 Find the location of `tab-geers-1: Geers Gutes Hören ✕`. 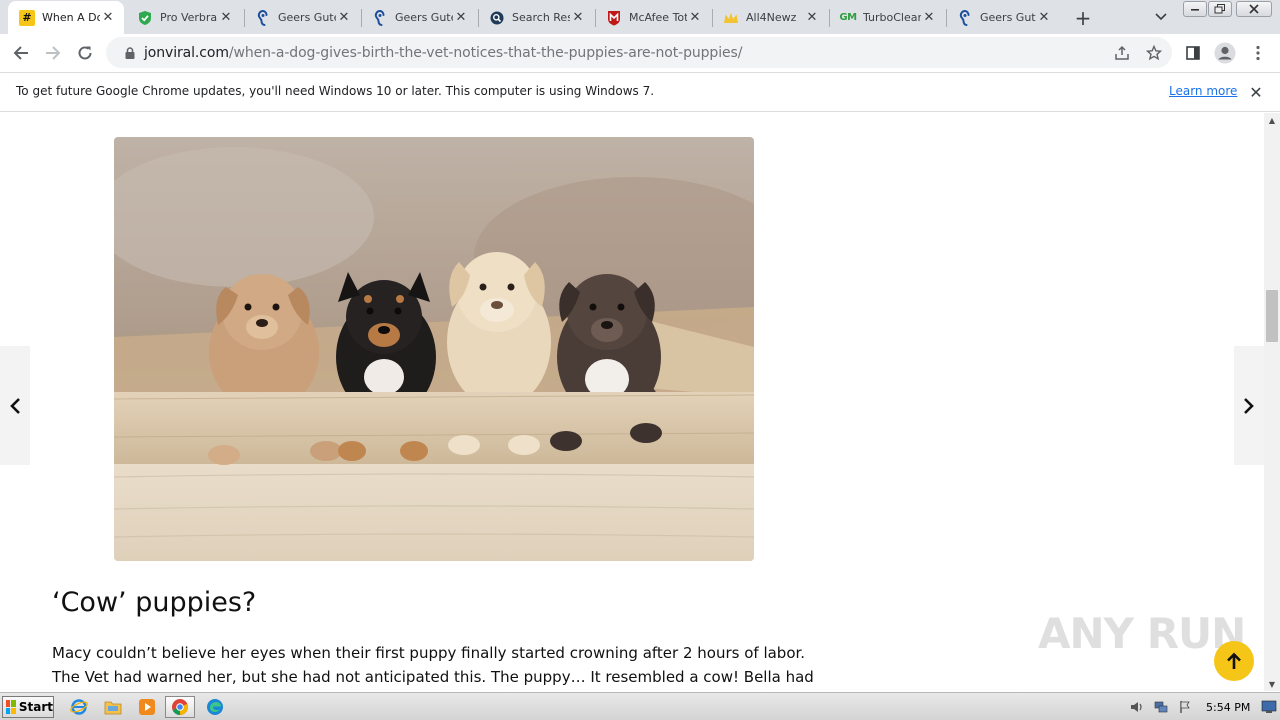

tab-geers-1: Geers Gutes Hören ✕ is located at coordinates (302, 17).